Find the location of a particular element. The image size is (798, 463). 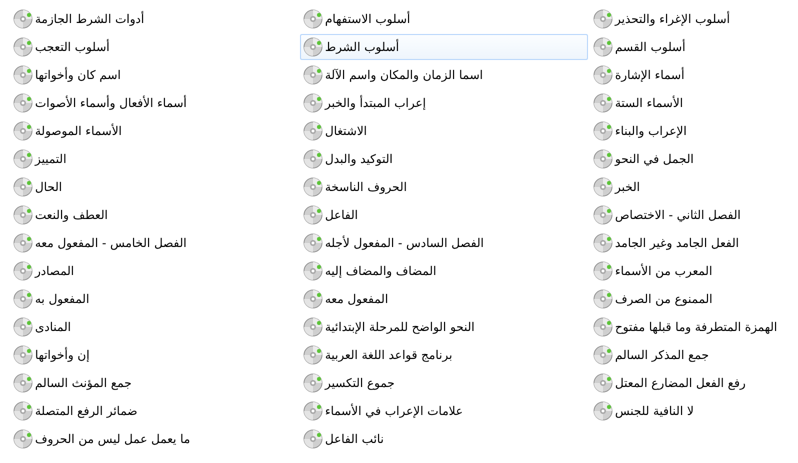

file-item: ضمائر الرفع المتصلة is located at coordinates (154, 411).